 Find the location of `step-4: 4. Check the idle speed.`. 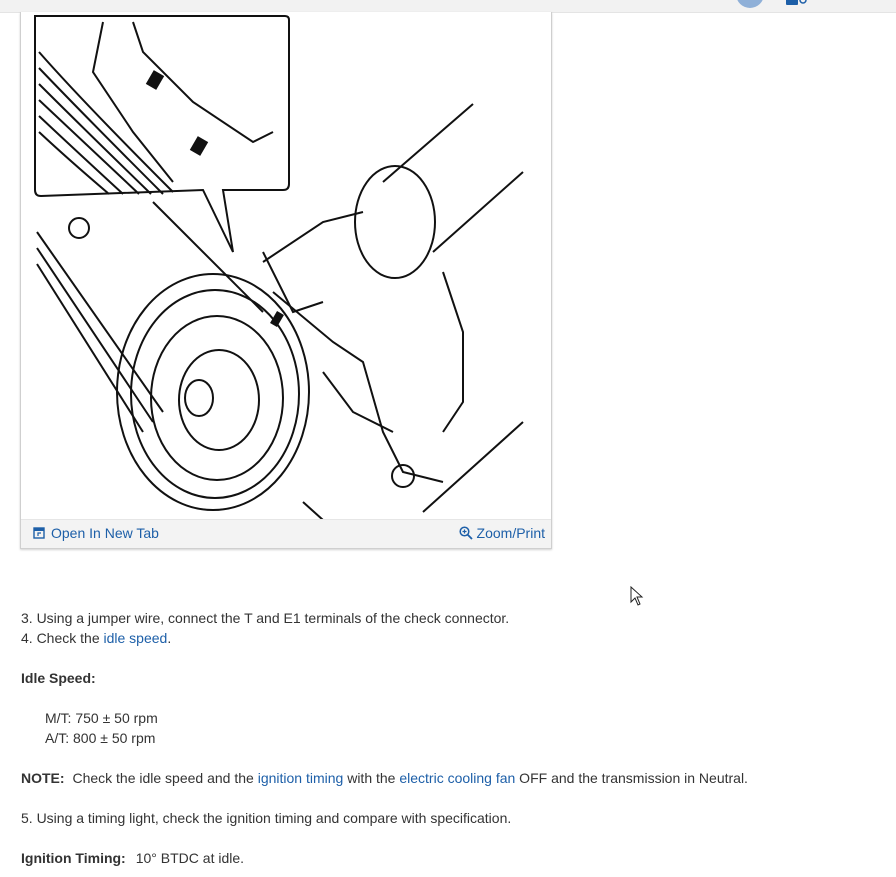

step-4: 4. Check the idle speed. is located at coordinates (451, 638).